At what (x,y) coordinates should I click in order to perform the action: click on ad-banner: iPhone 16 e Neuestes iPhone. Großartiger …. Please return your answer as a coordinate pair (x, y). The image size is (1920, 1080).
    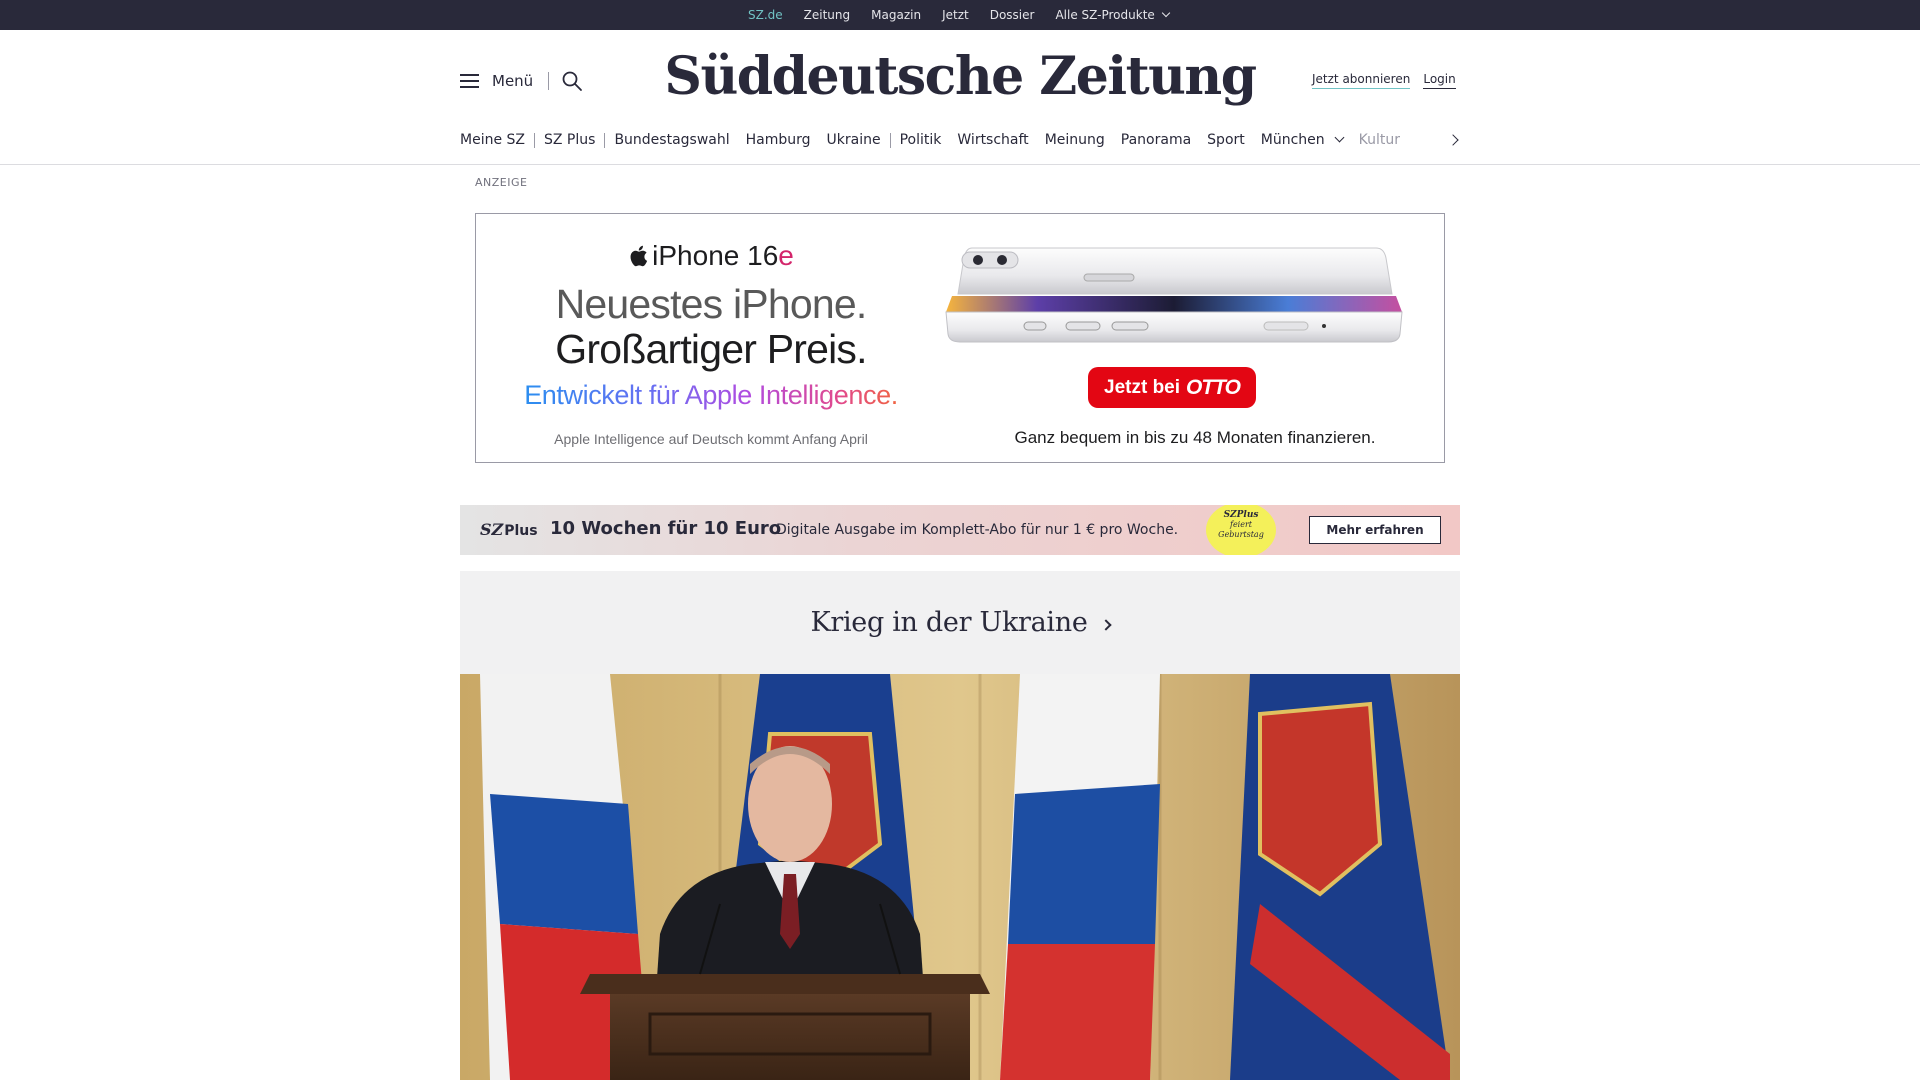
    Looking at the image, I should click on (960, 338).